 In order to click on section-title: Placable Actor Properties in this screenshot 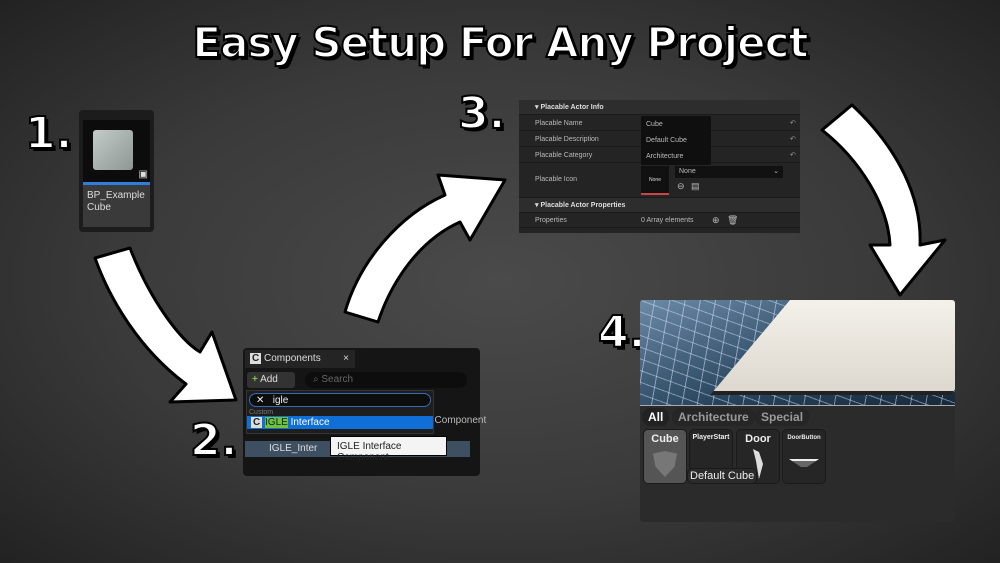, I will do `click(583, 205)`.